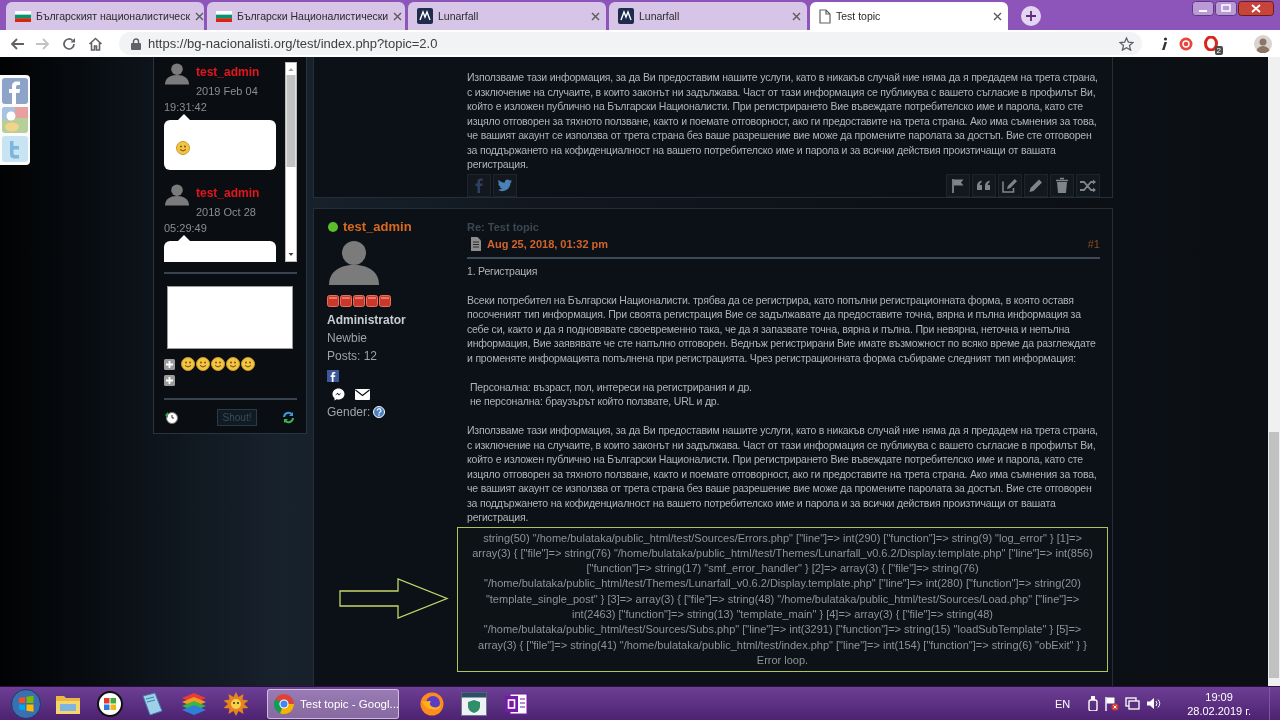 This screenshot has height=720, width=1280. I want to click on page-icon, so click(825, 16).